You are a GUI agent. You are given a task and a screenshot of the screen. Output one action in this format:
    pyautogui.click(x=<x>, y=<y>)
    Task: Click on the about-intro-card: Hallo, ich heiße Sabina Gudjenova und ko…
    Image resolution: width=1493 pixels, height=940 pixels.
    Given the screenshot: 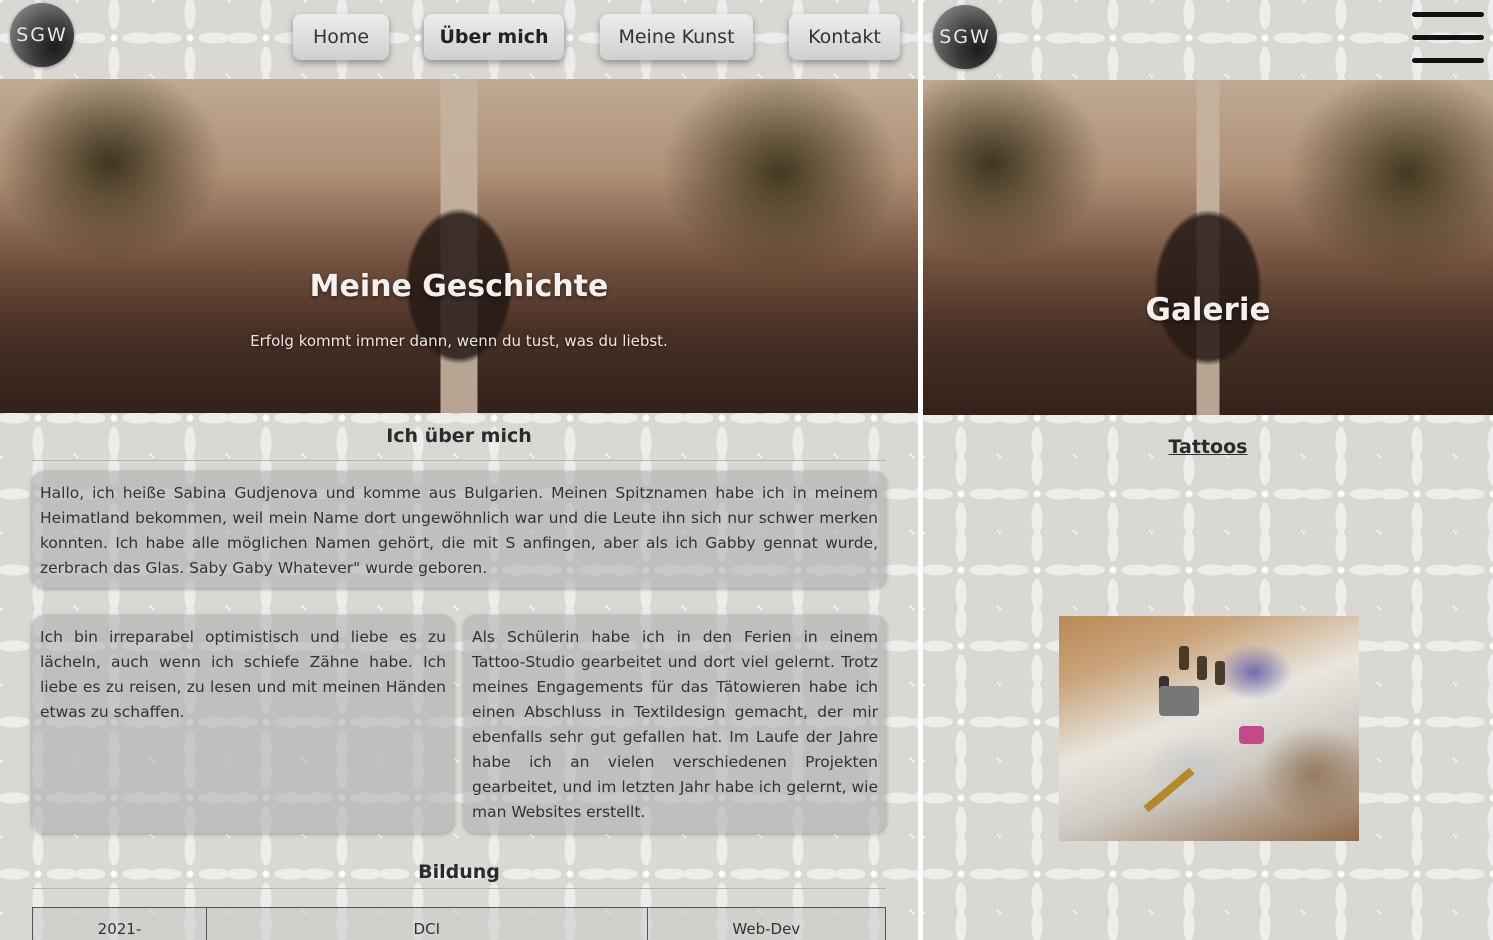 What is the action you would take?
    pyautogui.click(x=459, y=529)
    